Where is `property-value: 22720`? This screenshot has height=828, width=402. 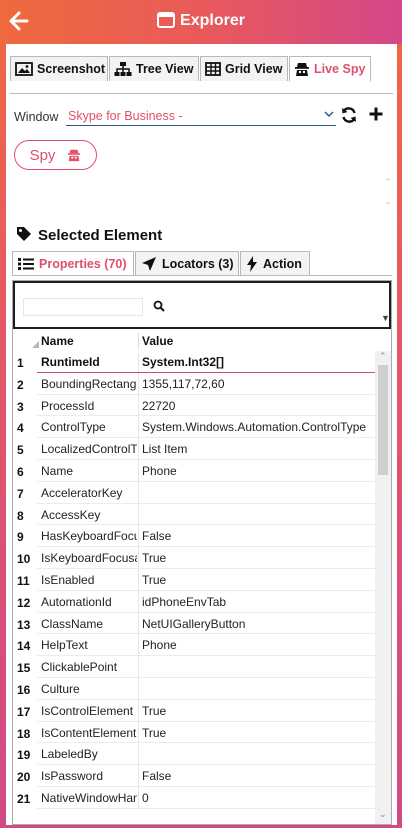
property-value: 22720 is located at coordinates (159, 405).